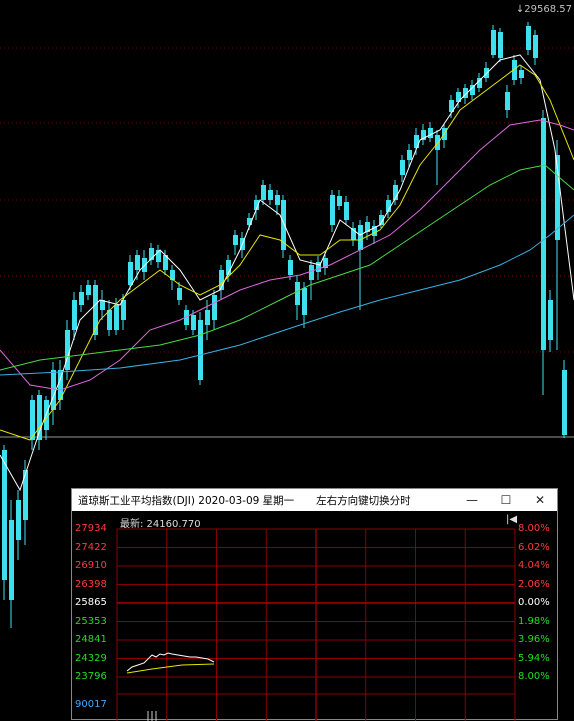  Describe the element at coordinates (91, 528) in the screenshot. I see `price-level-label: 27934` at that location.